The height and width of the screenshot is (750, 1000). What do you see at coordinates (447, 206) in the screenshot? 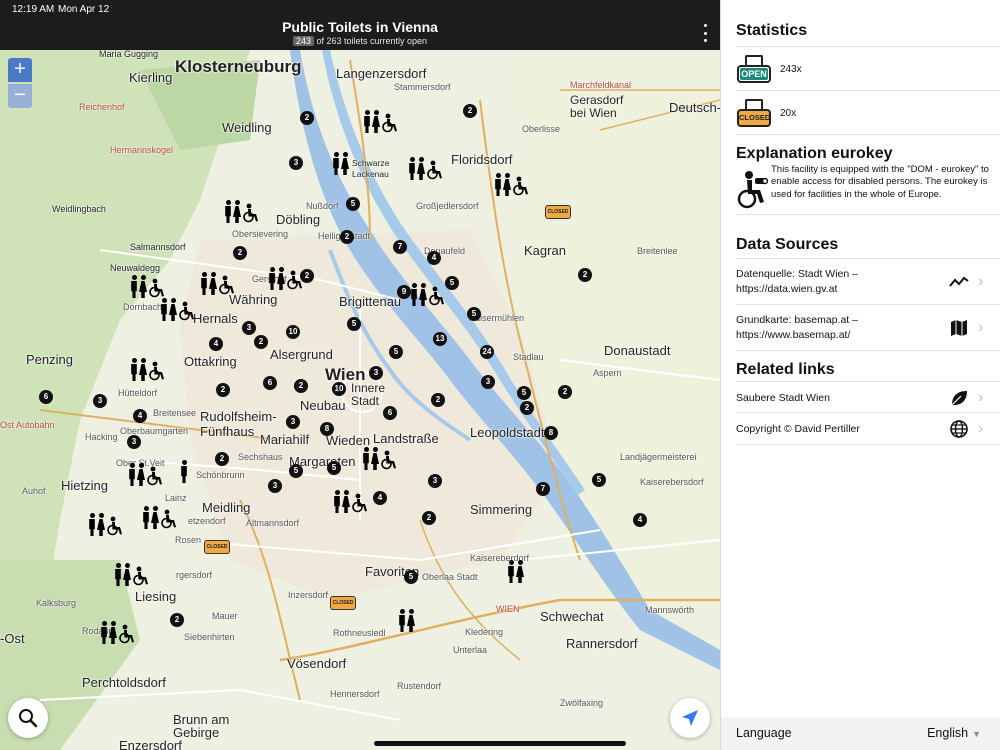
I see `place-label: Großjedlersdorf` at bounding box center [447, 206].